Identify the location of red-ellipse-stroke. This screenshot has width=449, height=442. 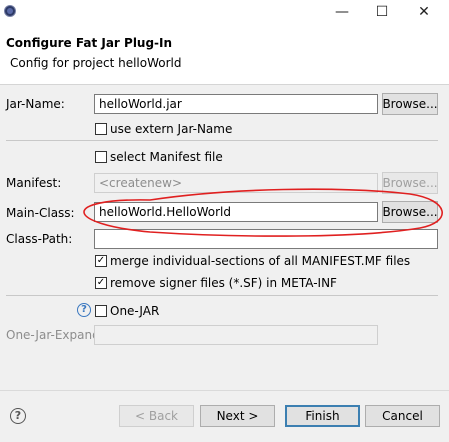
(263, 212).